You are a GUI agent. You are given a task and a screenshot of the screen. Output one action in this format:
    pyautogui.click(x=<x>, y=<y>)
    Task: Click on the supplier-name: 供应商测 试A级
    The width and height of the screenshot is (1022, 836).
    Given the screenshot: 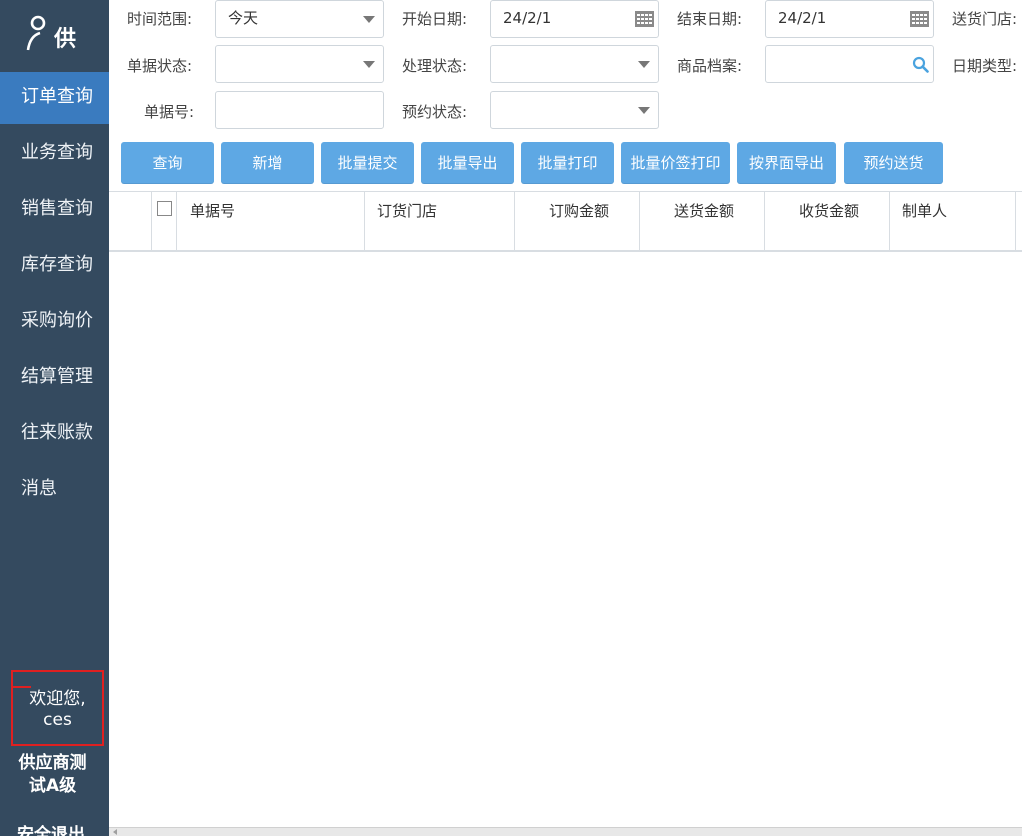 What is the action you would take?
    pyautogui.click(x=52, y=775)
    